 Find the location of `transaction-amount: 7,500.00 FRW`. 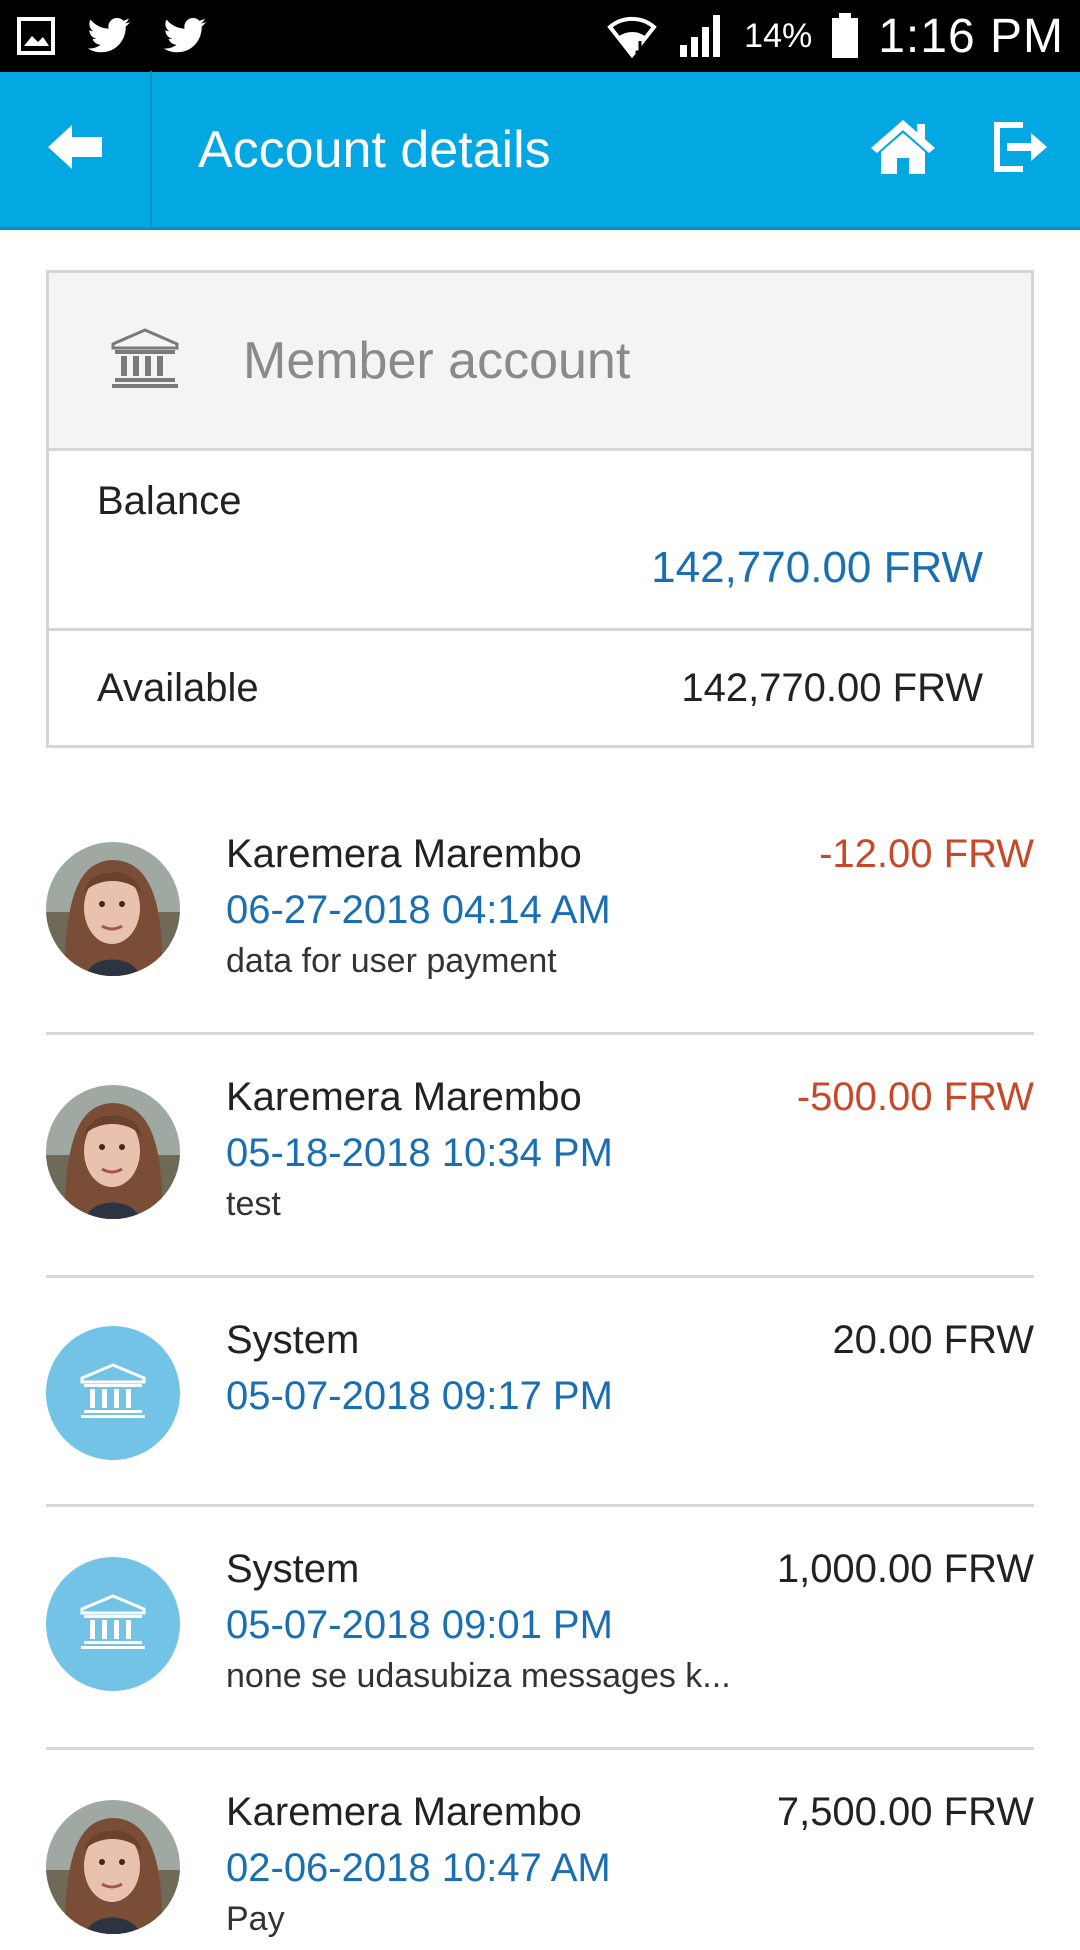

transaction-amount: 7,500.00 FRW is located at coordinates (905, 1812).